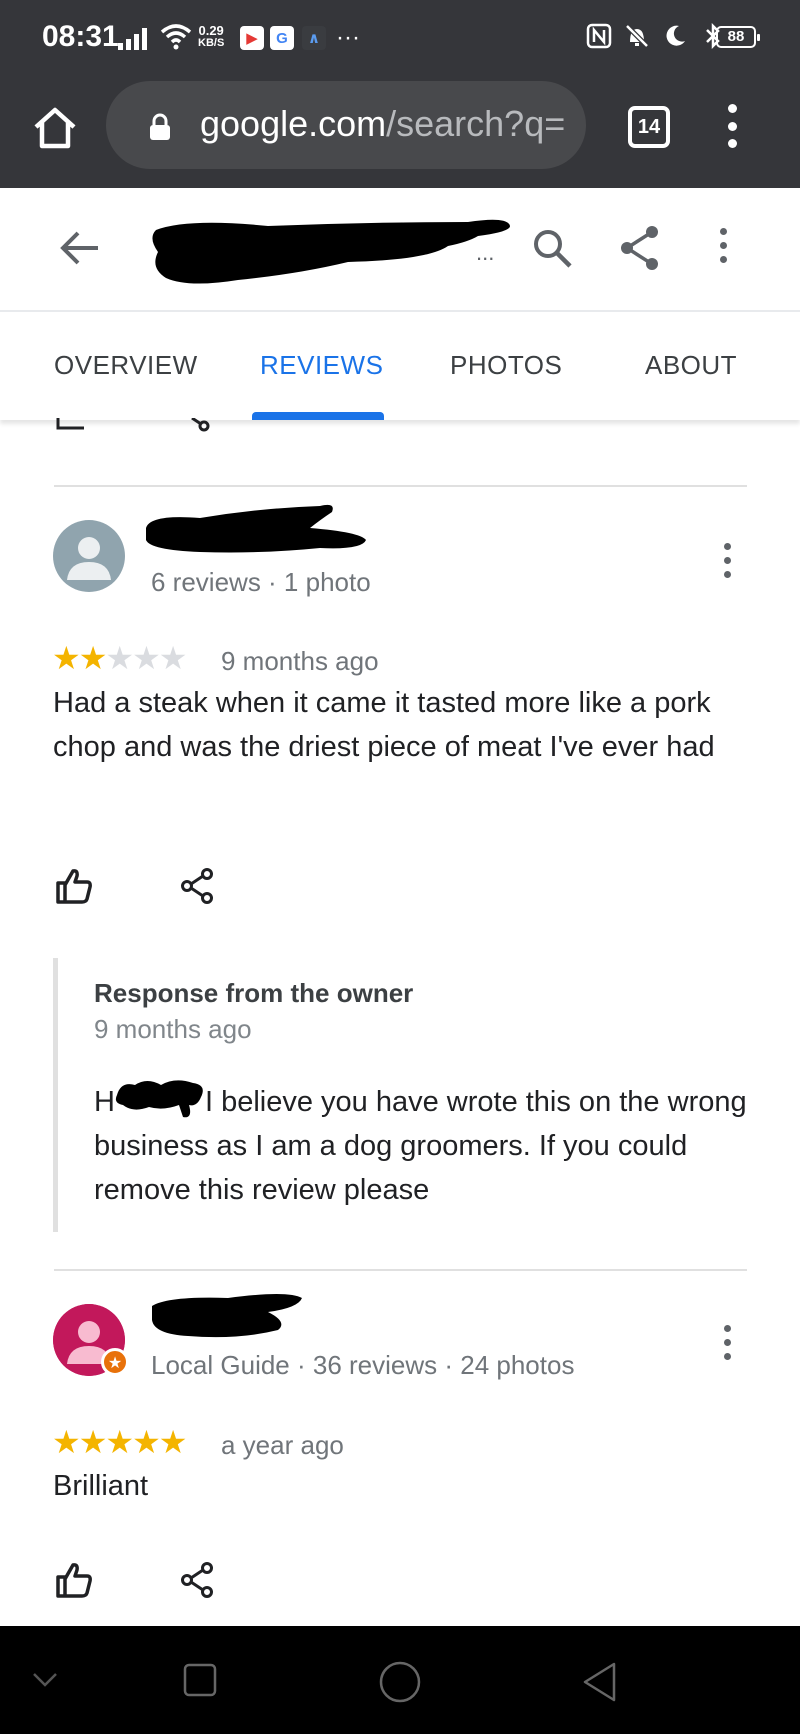 This screenshot has width=800, height=1734. Describe the element at coordinates (91, 1340) in the screenshot. I see `reviewer-avatar: ★` at that location.